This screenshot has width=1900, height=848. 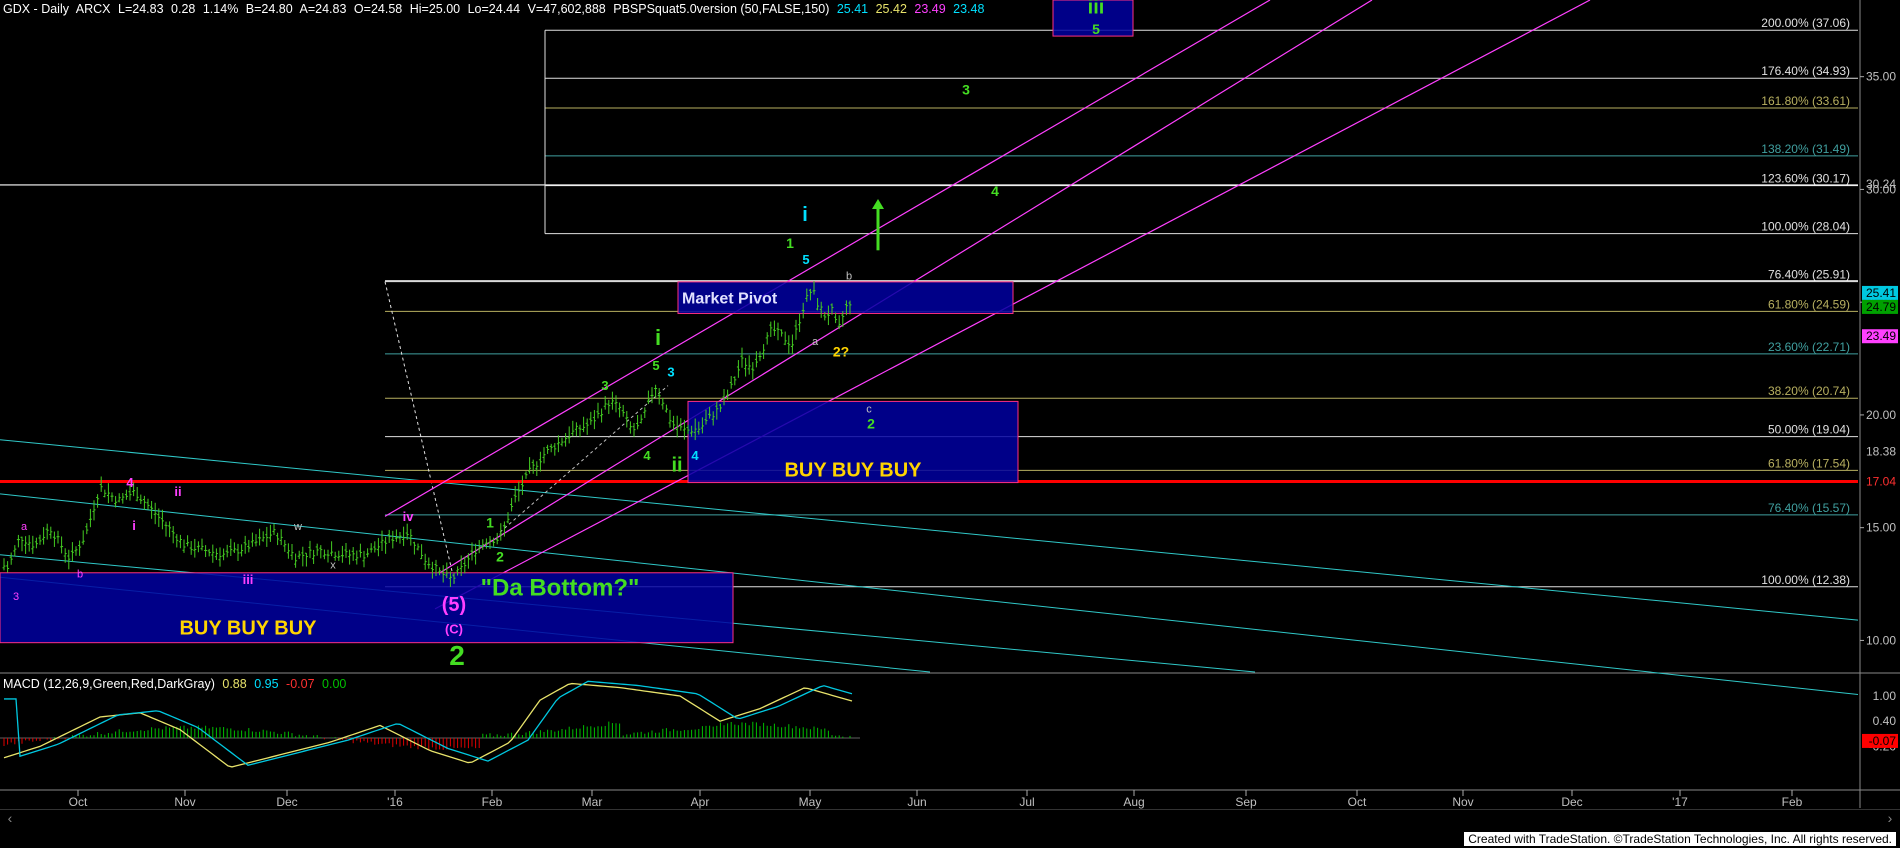 What do you see at coordinates (93, 9) in the screenshot?
I see `exchange-label: ARCX` at bounding box center [93, 9].